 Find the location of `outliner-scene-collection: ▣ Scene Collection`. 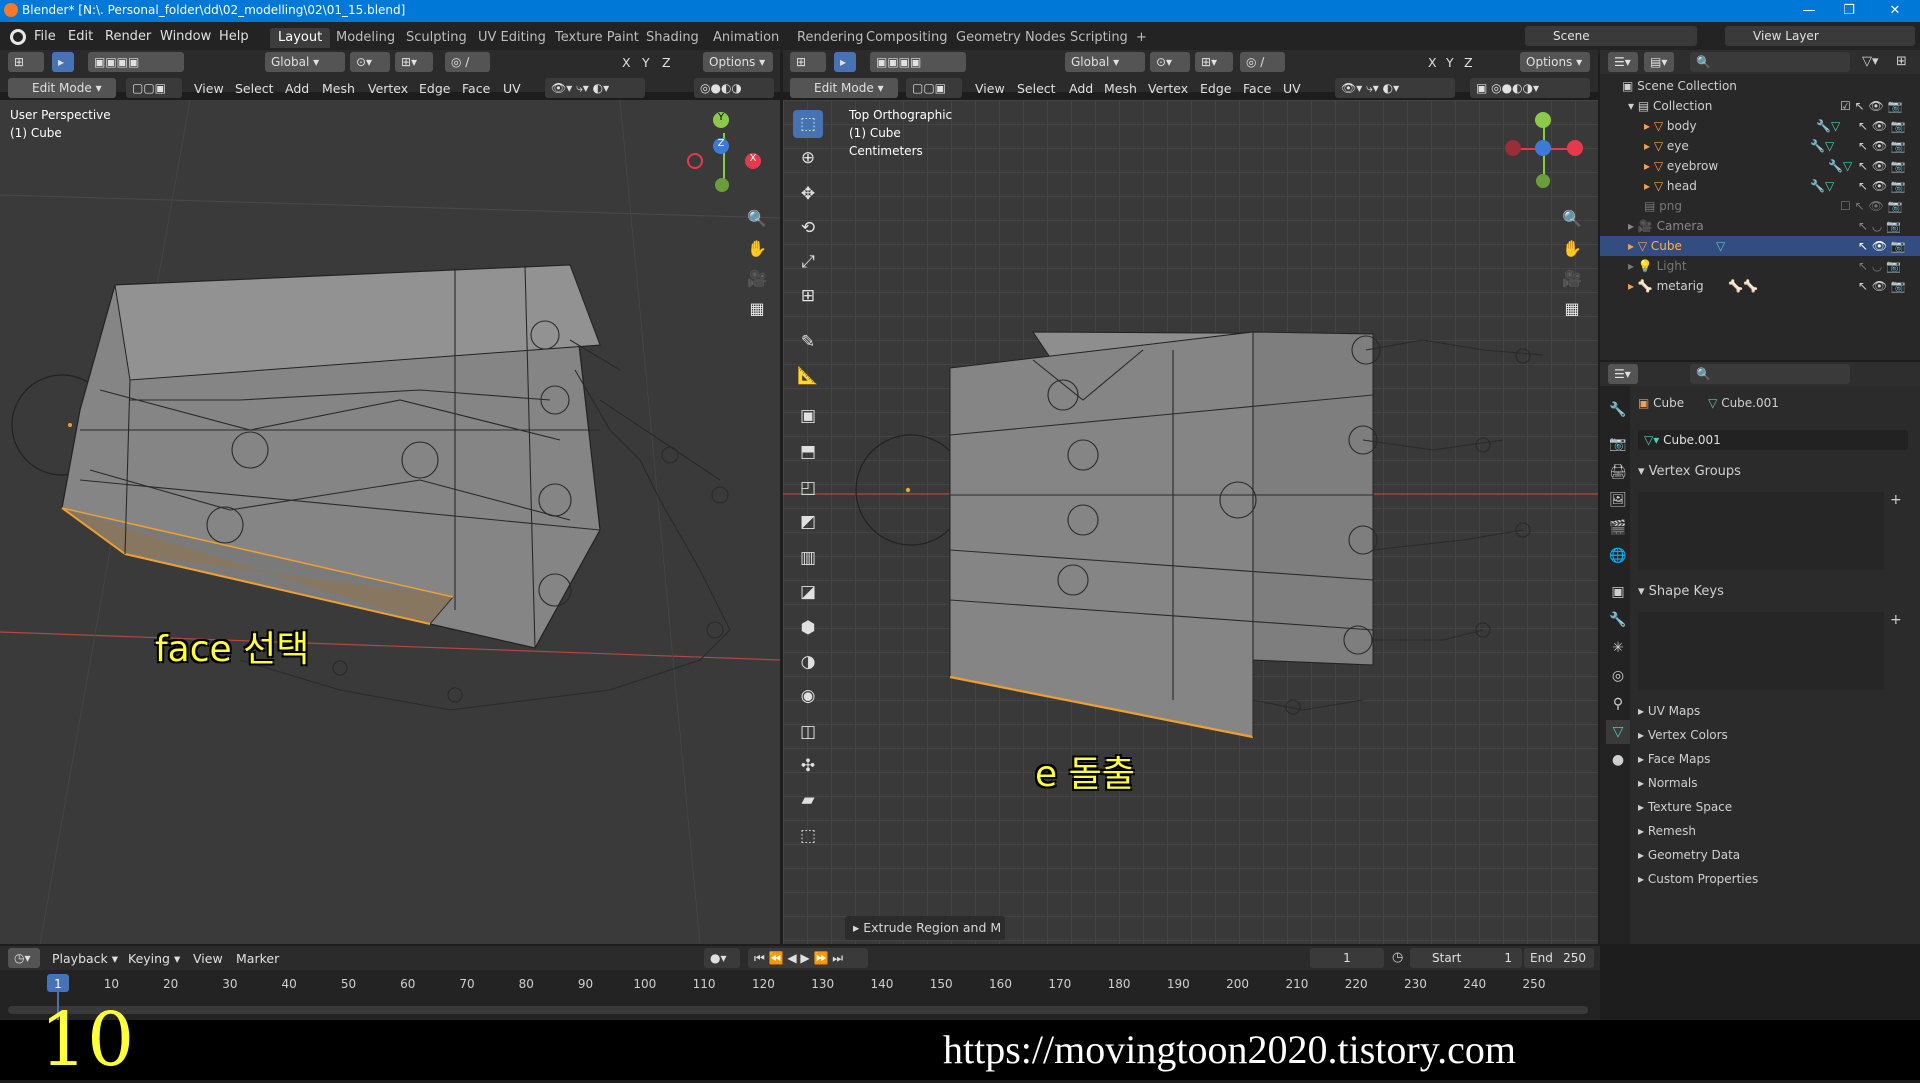

outliner-scene-collection: ▣ Scene Collection is located at coordinates (1760, 86).